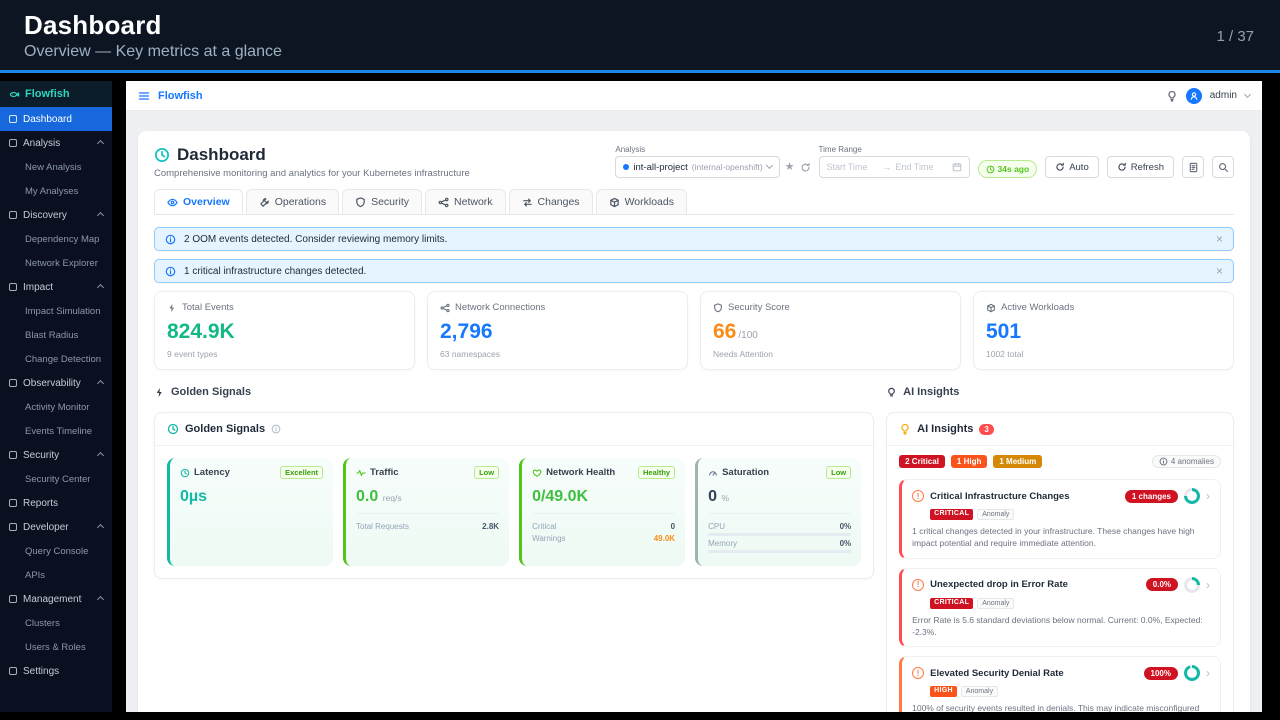  I want to click on chevron-down-icon, so click(1247, 94).